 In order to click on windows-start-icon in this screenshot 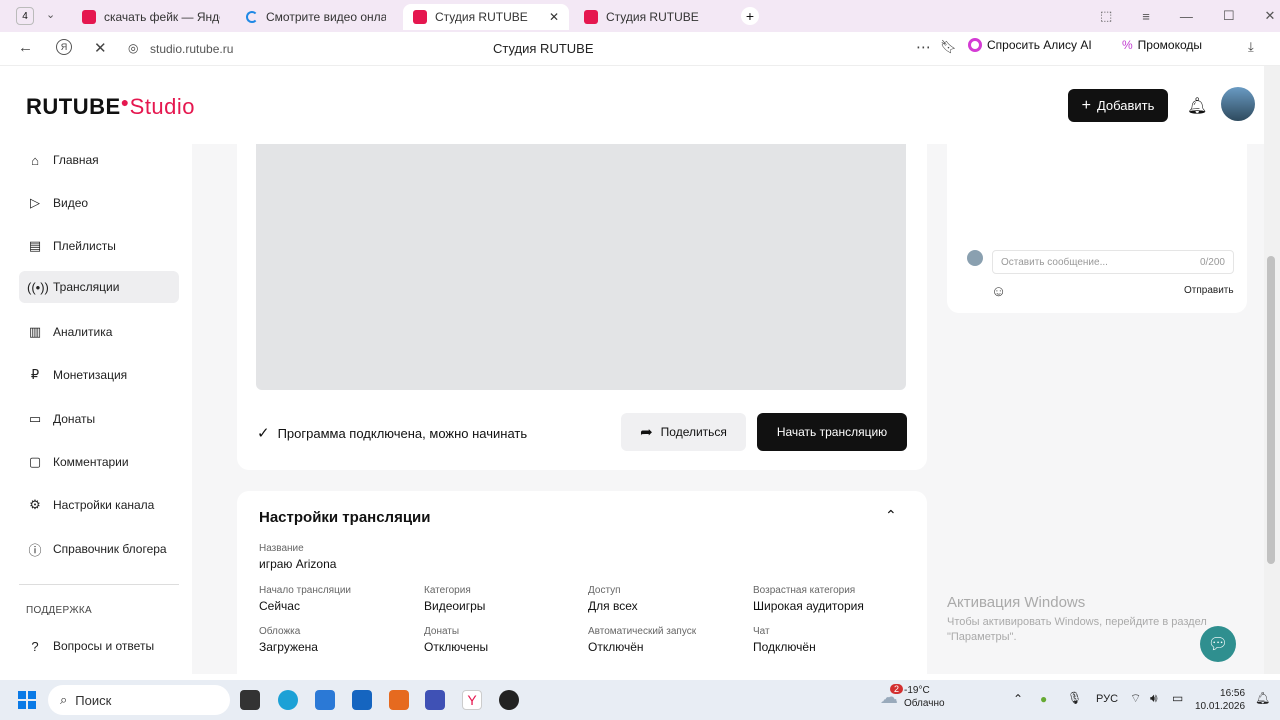, I will do `click(27, 700)`.